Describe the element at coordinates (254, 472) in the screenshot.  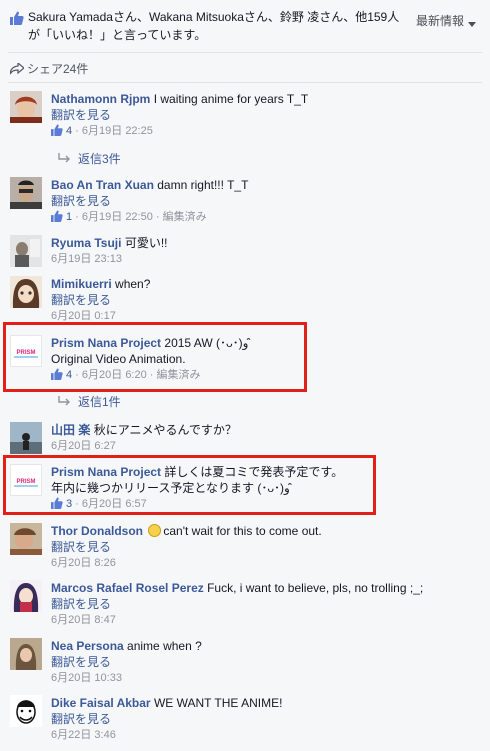
I see `comment-text: 詳しくは夏コミで発表予定です。` at that location.